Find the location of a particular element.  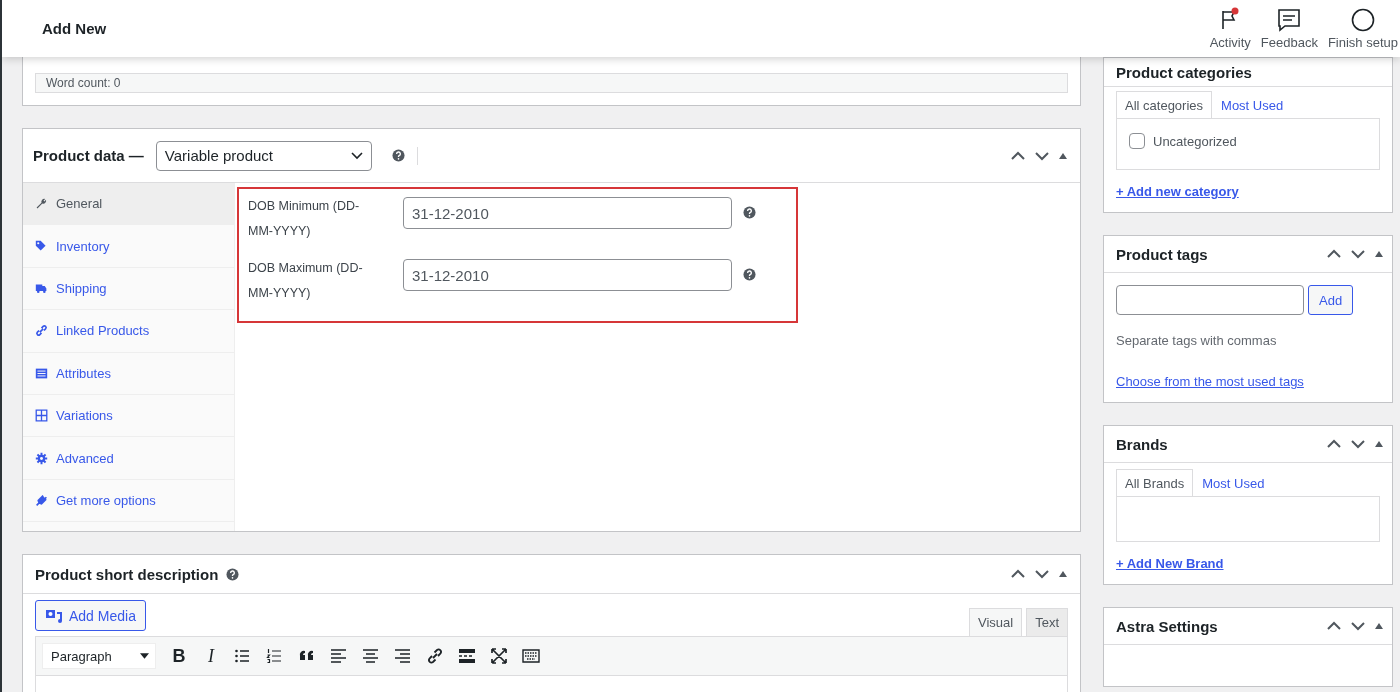

editor-mode-tab: Text is located at coordinates (1047, 622).